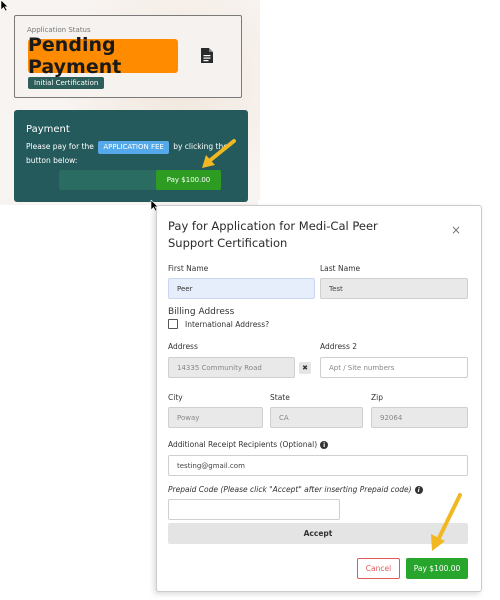  I want to click on billing-address-heading: Billing Address, so click(201, 312).